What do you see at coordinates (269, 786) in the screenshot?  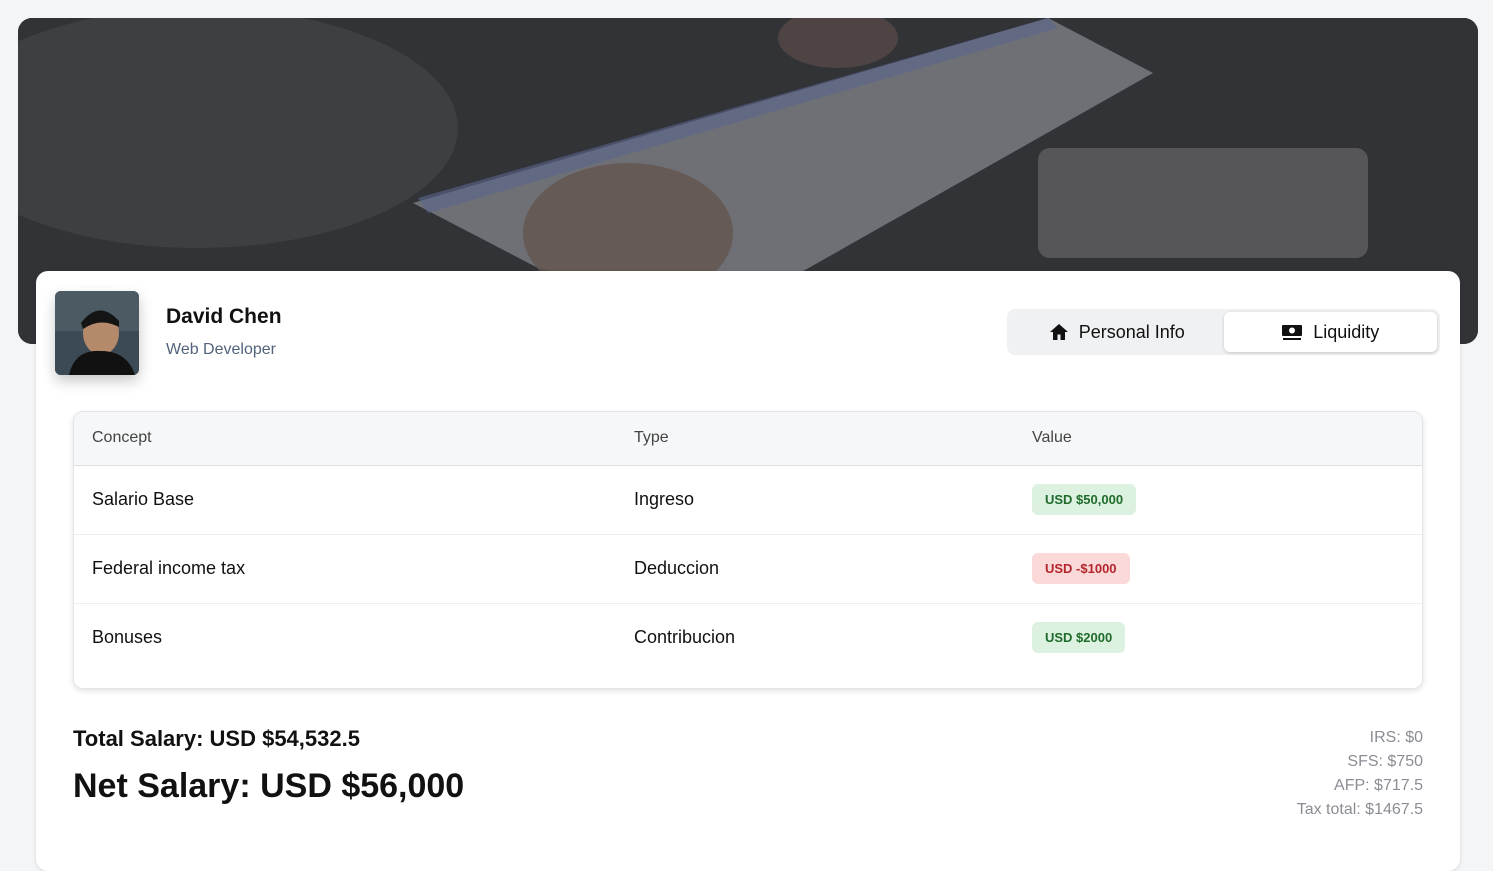 I see `net-salary: Net Salary: USD $56,000` at bounding box center [269, 786].